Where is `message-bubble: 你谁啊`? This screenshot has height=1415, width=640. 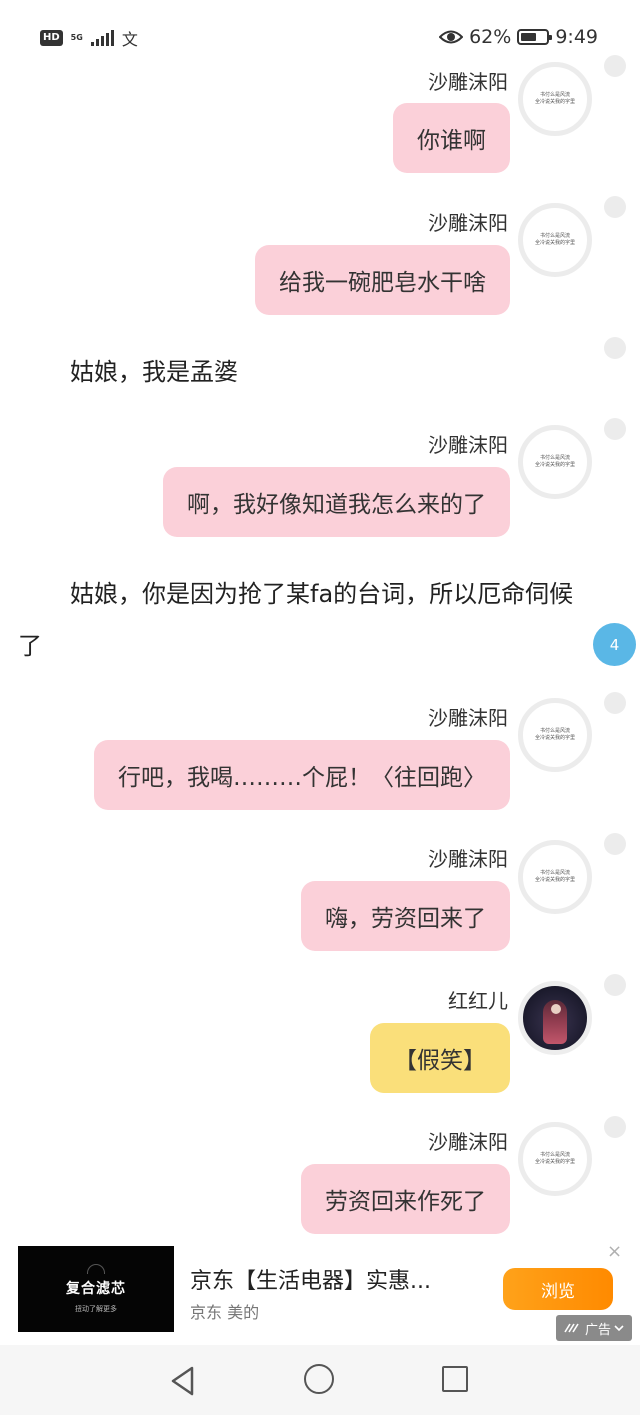
message-bubble: 你谁啊 is located at coordinates (451, 138).